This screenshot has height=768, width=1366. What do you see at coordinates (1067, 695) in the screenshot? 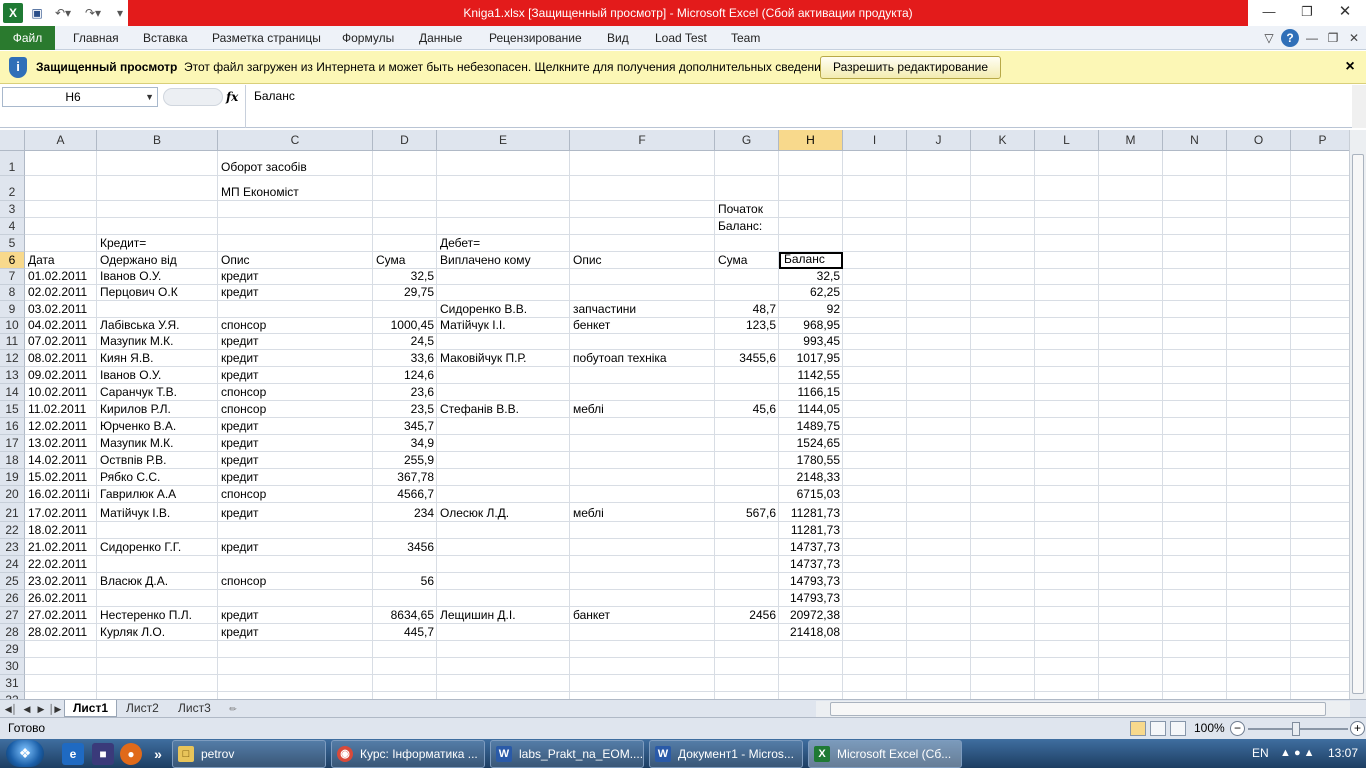
I see `cell-l32` at bounding box center [1067, 695].